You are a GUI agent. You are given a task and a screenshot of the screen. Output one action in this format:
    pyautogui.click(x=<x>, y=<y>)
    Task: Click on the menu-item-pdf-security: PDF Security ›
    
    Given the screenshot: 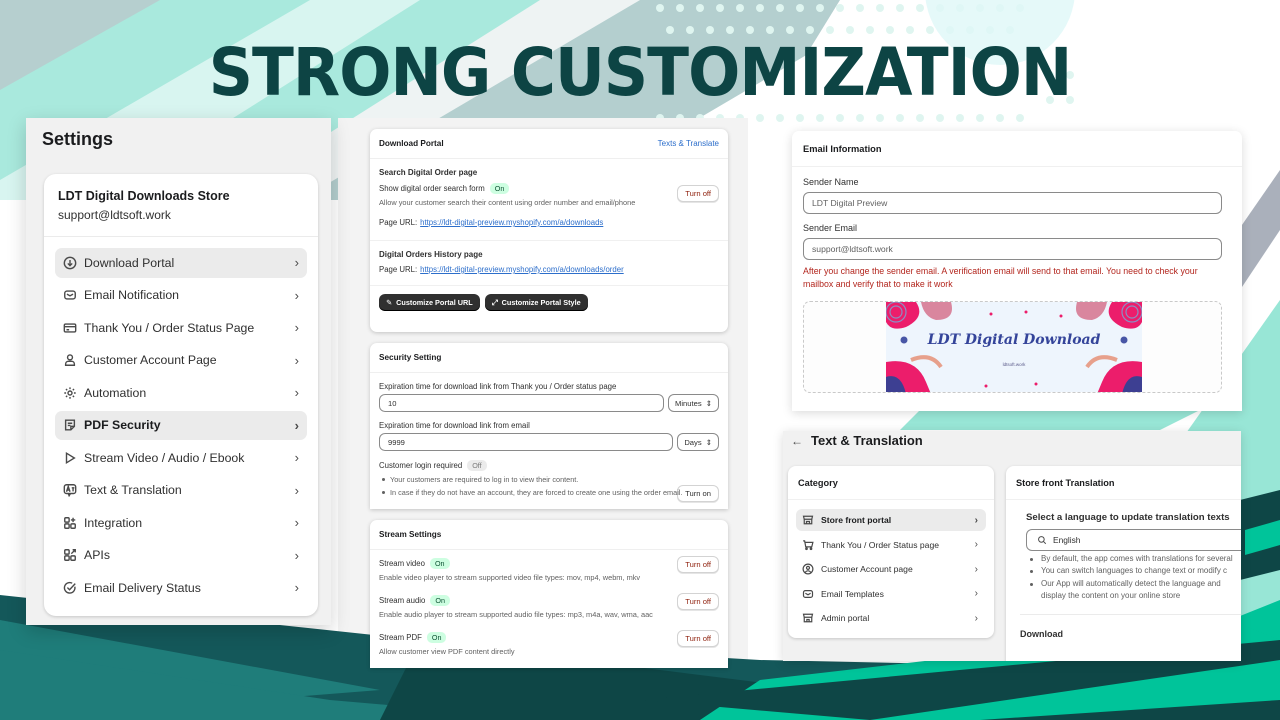 What is the action you would take?
    pyautogui.click(x=181, y=425)
    